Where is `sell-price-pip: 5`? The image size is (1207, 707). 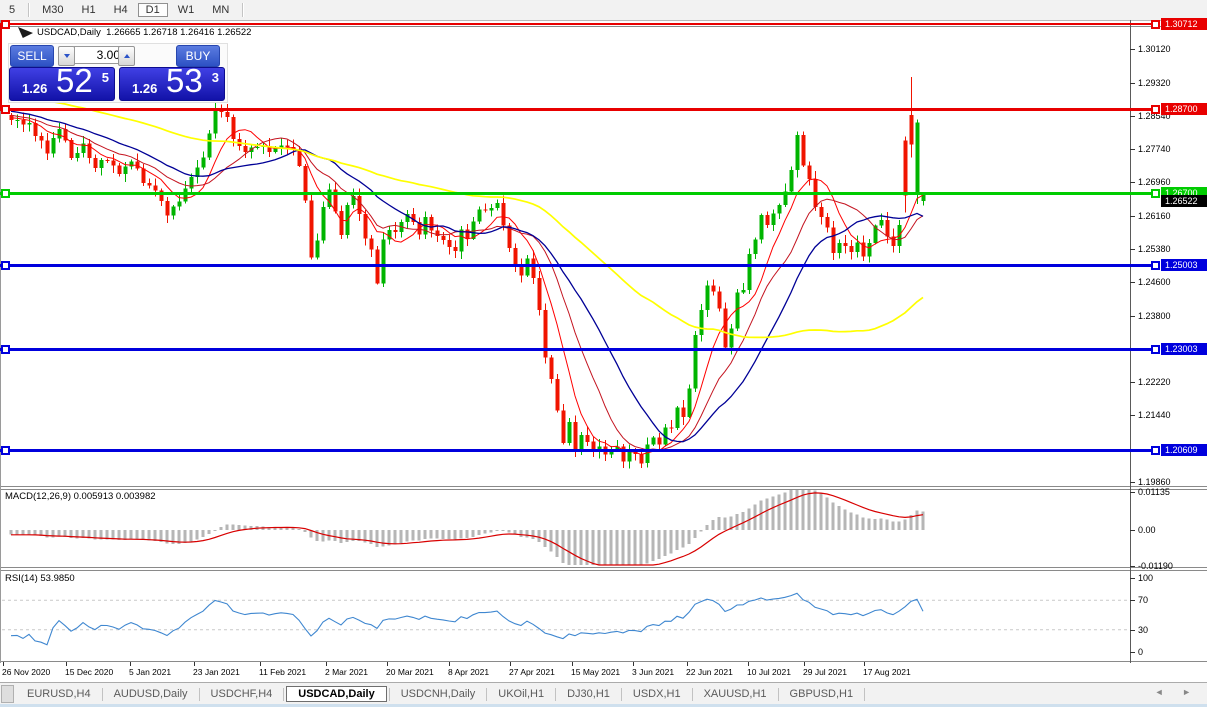
sell-price-pip: 5 is located at coordinates (105, 77).